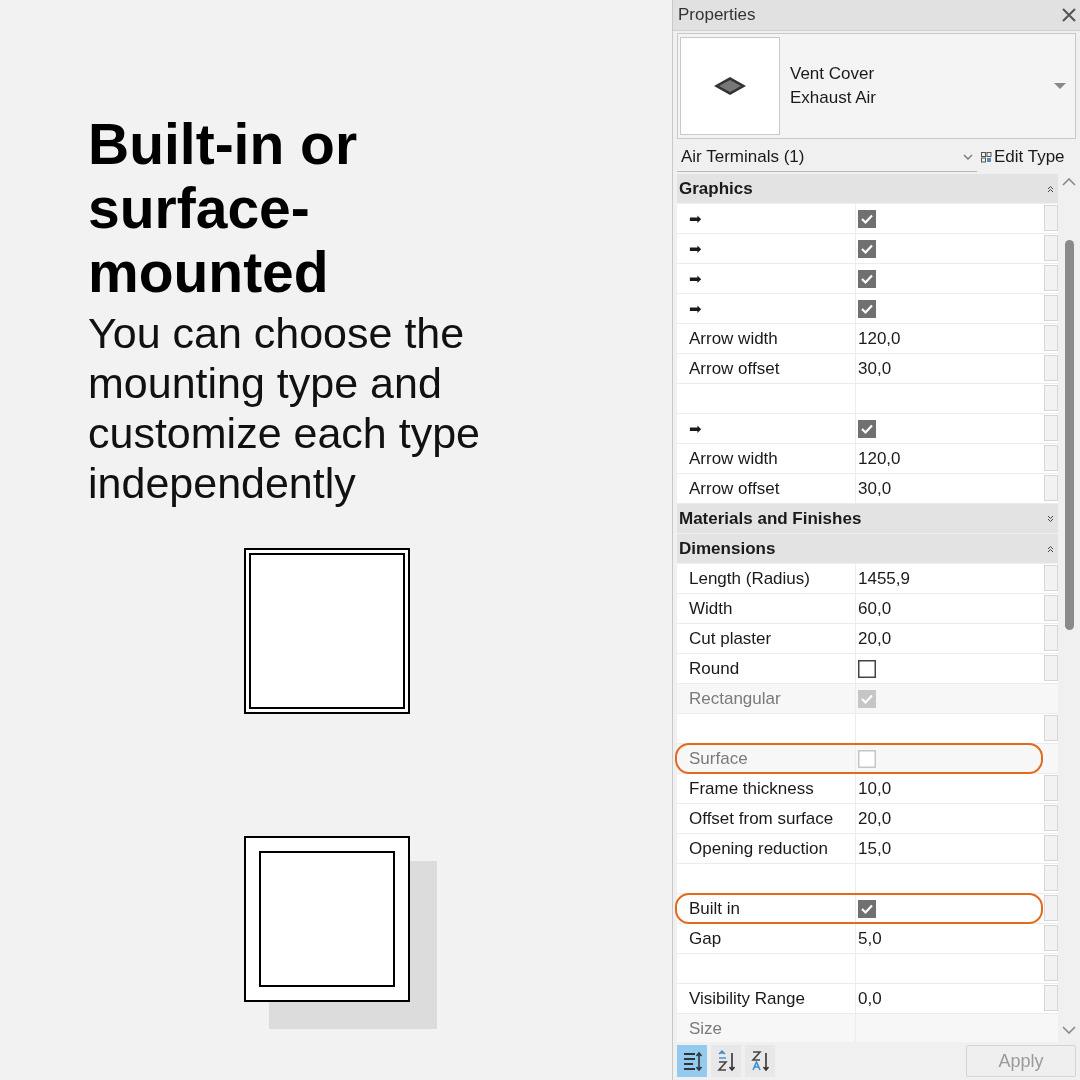  Describe the element at coordinates (833, 74) in the screenshot. I see `family-name: Vent Cover` at that location.